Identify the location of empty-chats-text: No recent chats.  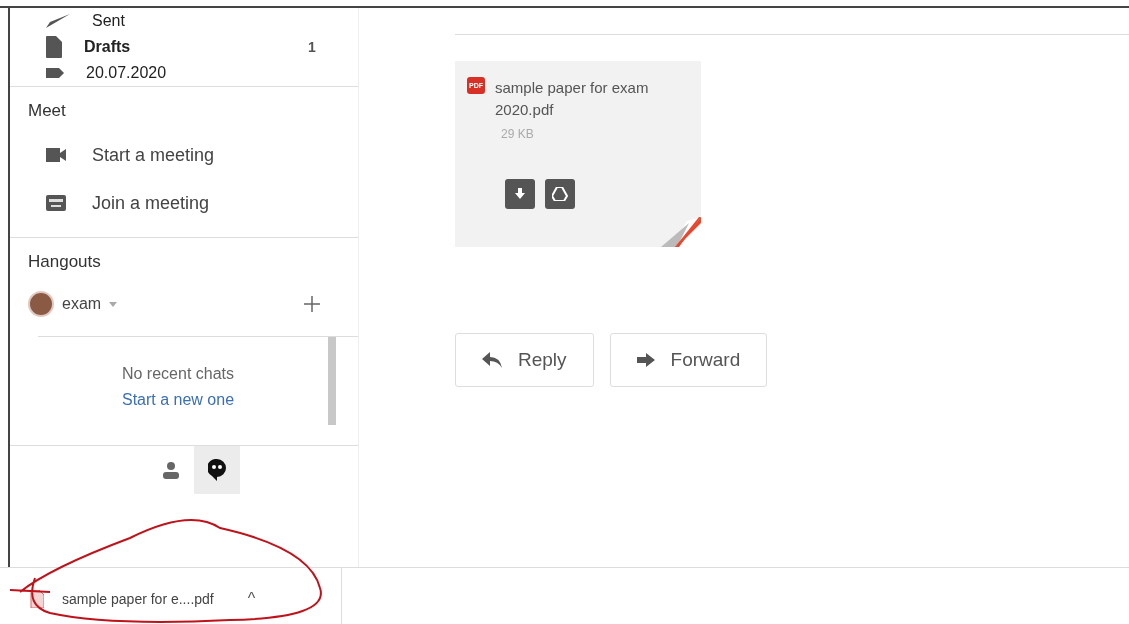
(178, 374).